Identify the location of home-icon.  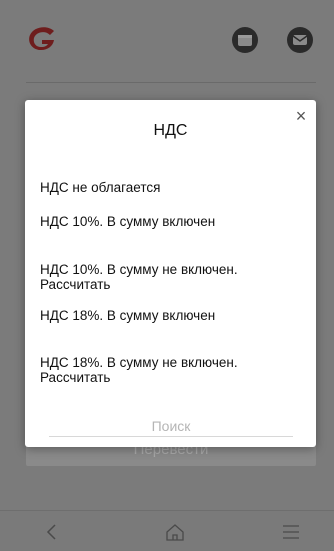
(175, 532).